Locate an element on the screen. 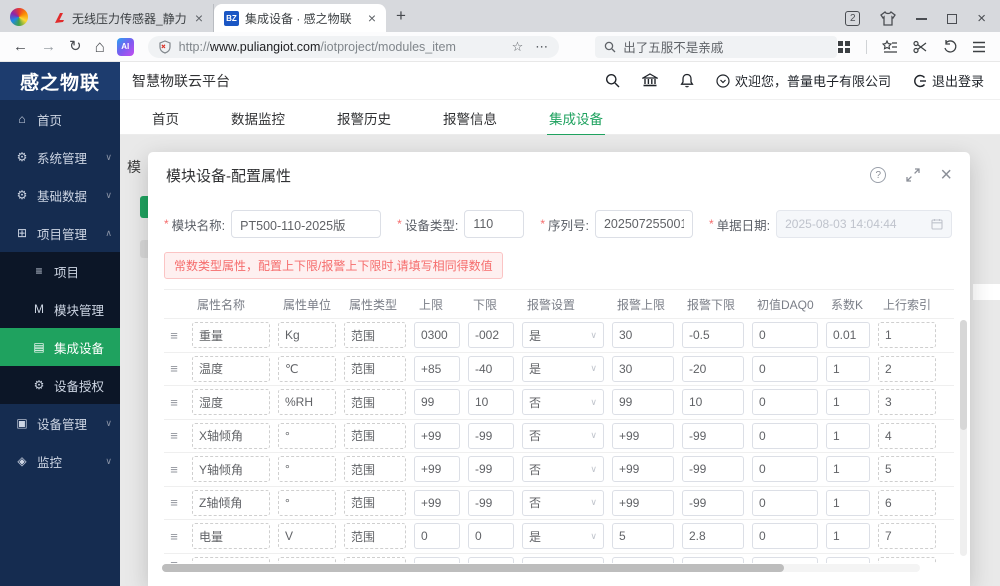 The width and height of the screenshot is (1000, 586). ai-assistant-icon: AI is located at coordinates (125, 46).